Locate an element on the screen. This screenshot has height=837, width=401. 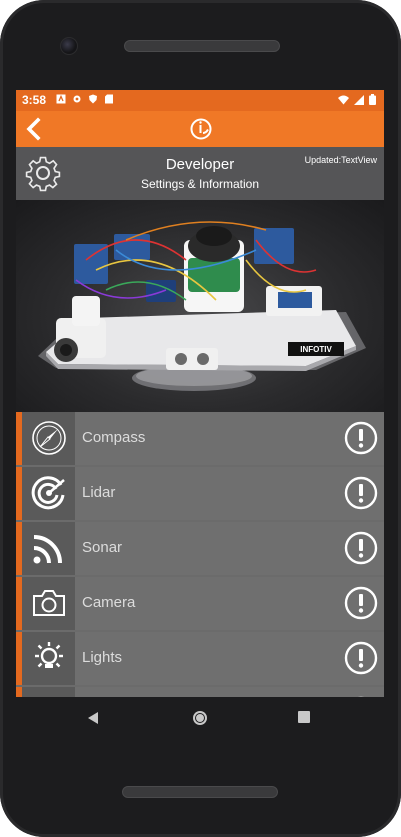
shield-icon is located at coordinates (93, 99).